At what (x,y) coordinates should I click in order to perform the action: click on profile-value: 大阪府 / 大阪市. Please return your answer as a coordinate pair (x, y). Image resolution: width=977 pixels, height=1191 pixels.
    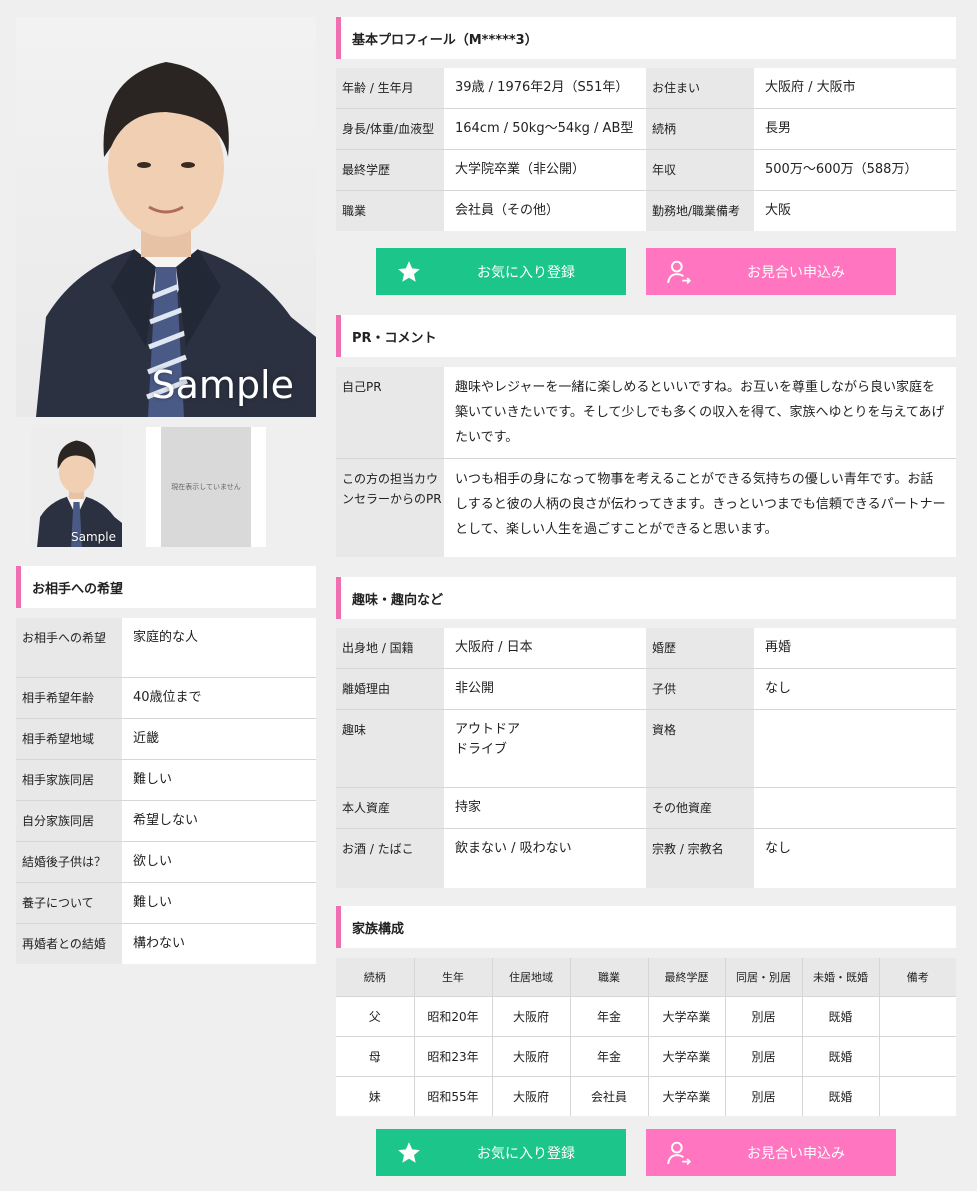
    Looking at the image, I should click on (810, 87).